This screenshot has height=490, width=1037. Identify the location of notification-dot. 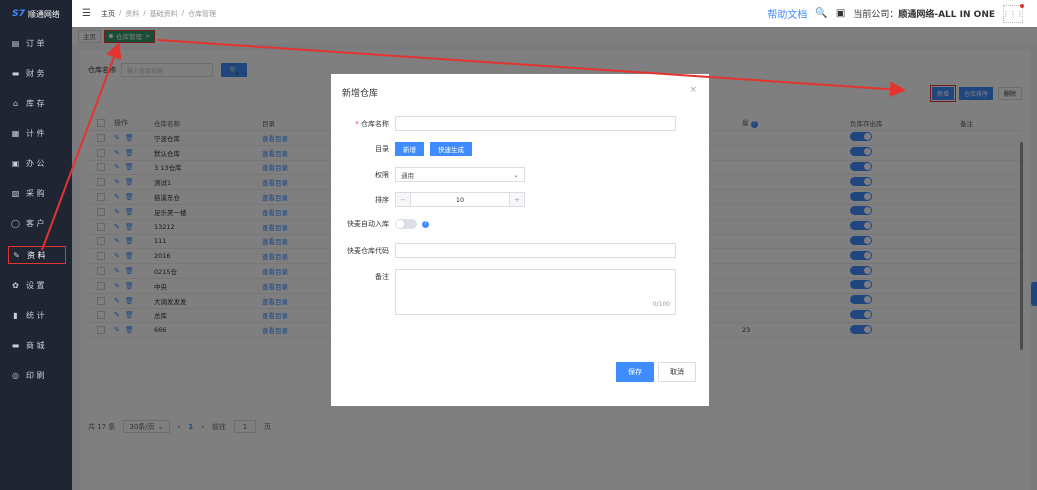
(1022, 5).